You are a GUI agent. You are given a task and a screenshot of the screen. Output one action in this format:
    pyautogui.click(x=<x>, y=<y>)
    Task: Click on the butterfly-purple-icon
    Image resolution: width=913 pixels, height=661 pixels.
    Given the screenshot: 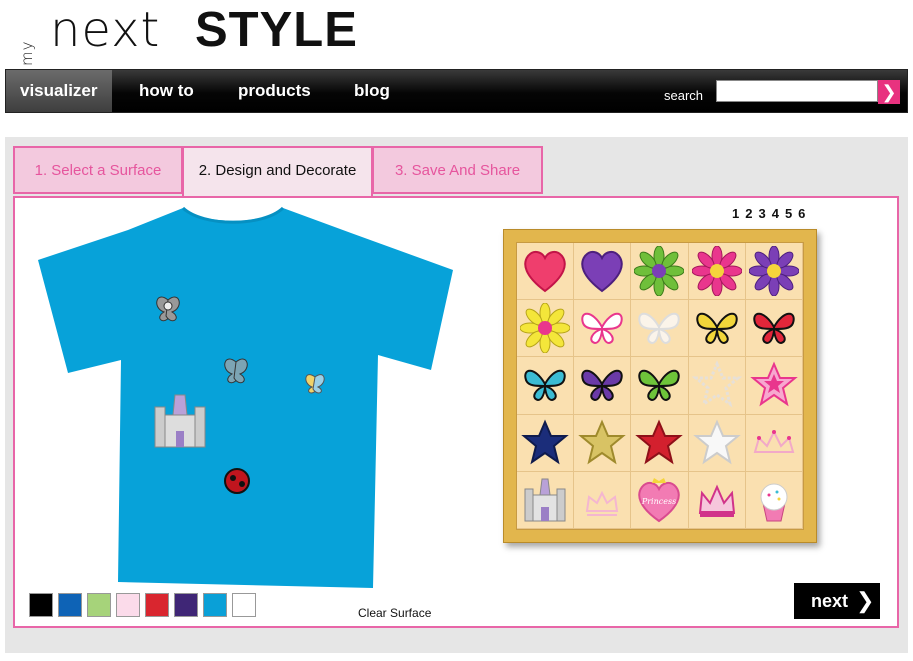 What is the action you would take?
    pyautogui.click(x=602, y=386)
    